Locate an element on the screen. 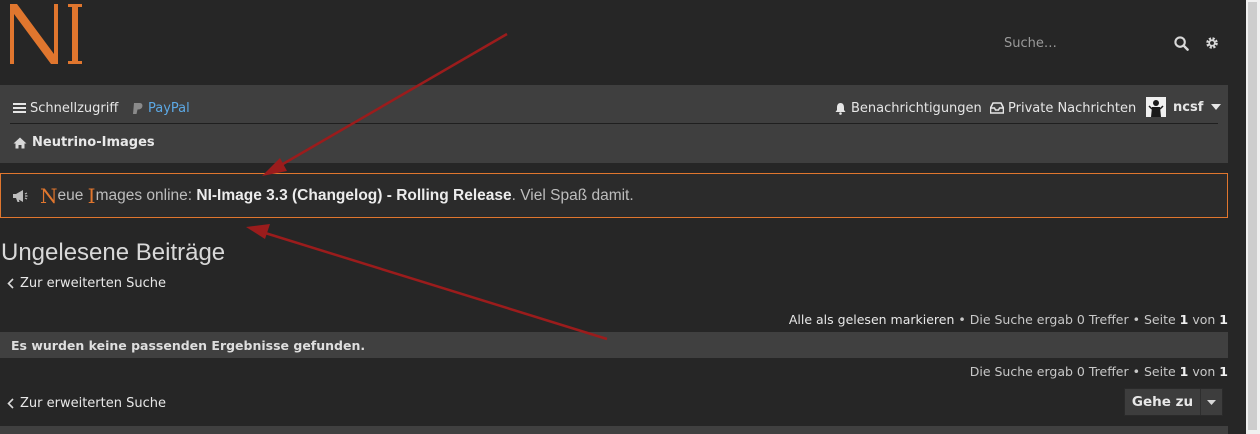 The image size is (1260, 434). paypal-icon is located at coordinates (138, 108).